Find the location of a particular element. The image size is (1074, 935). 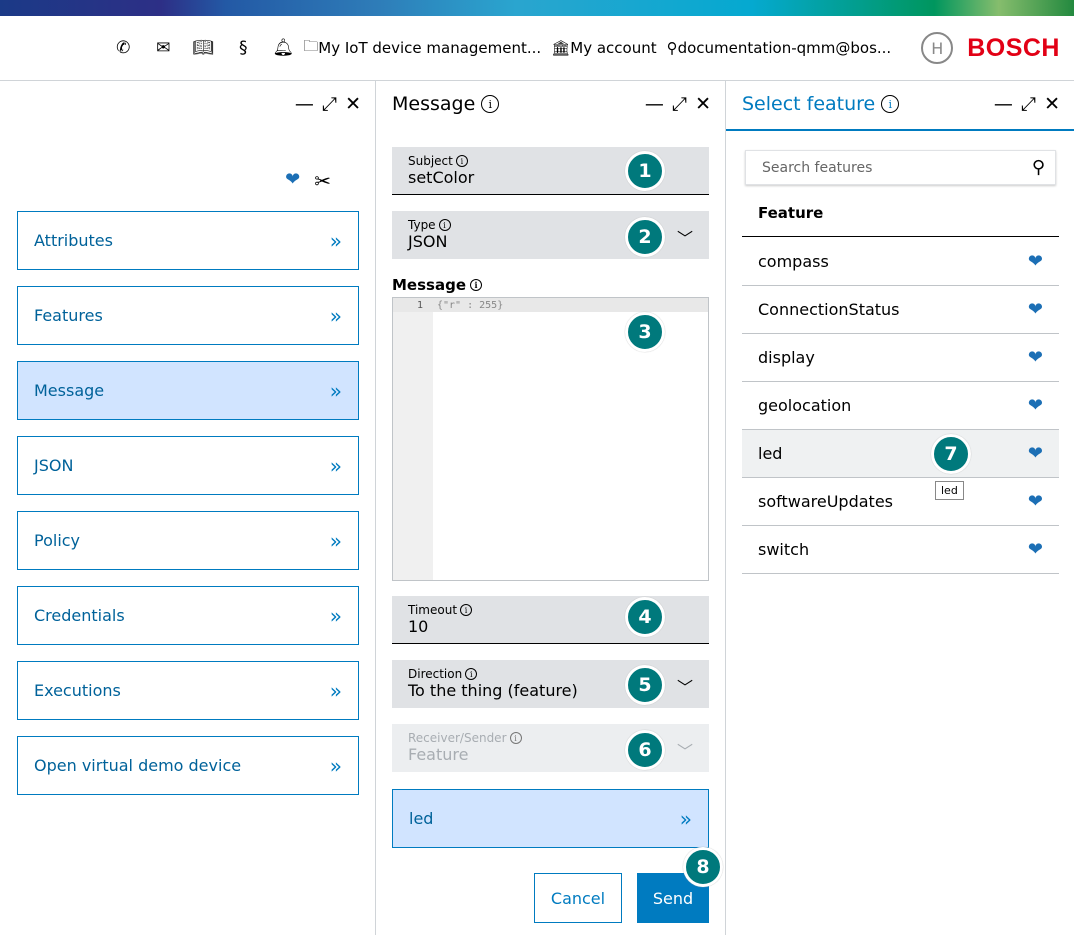

folder-icon: 🗀 is located at coordinates (311, 45).